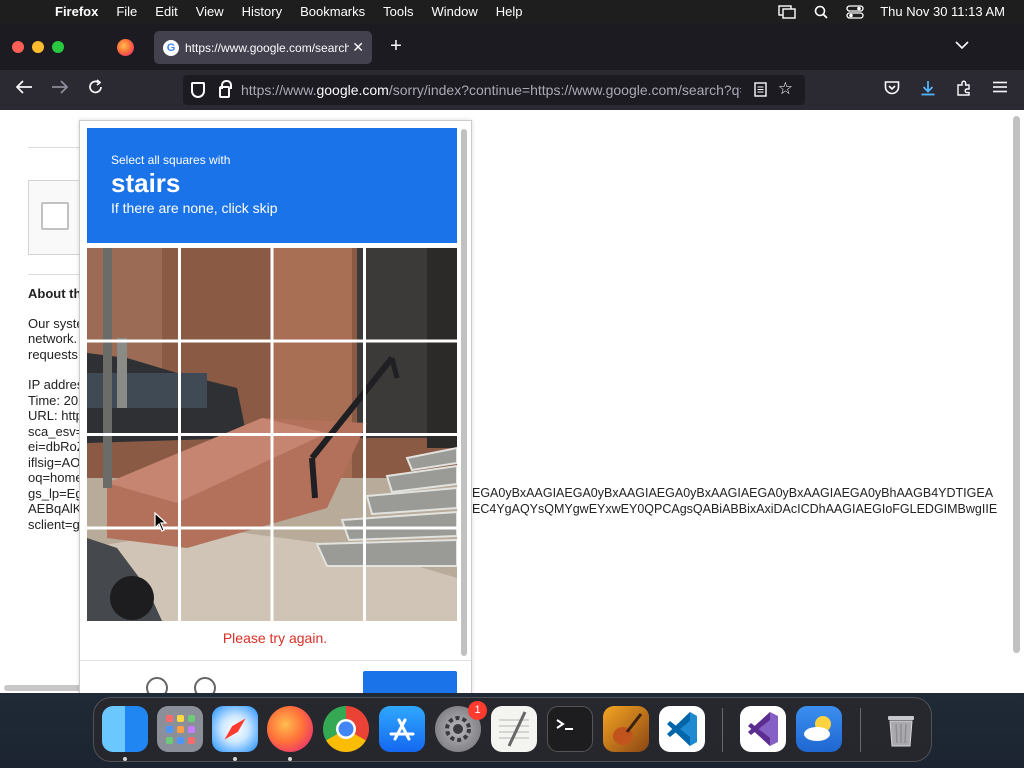  I want to click on trash-icon, so click(901, 729).